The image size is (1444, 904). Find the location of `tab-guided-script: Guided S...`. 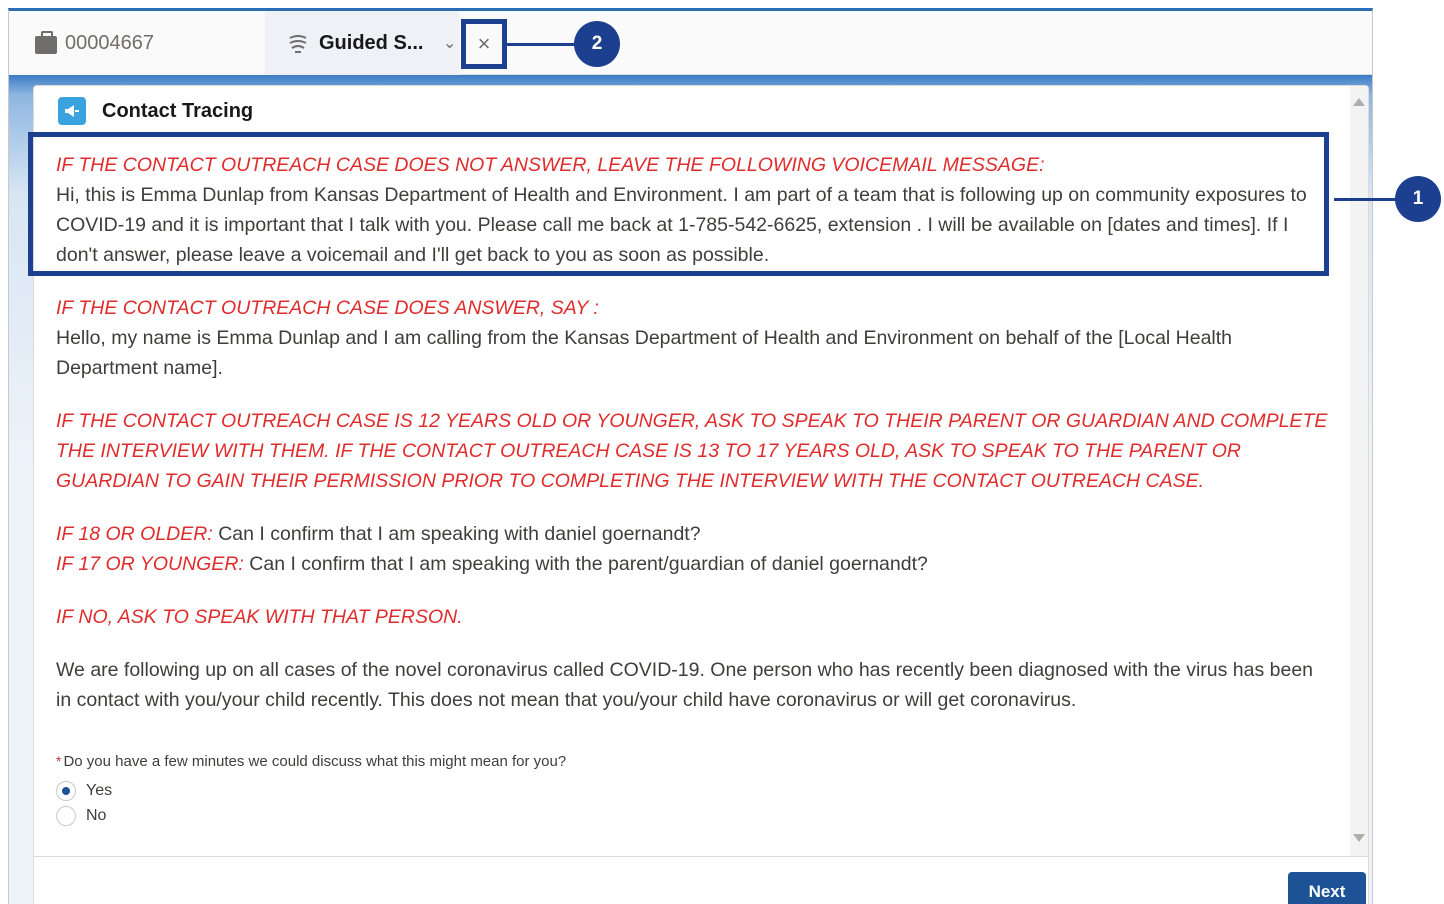

tab-guided-script: Guided S... is located at coordinates (362, 43).